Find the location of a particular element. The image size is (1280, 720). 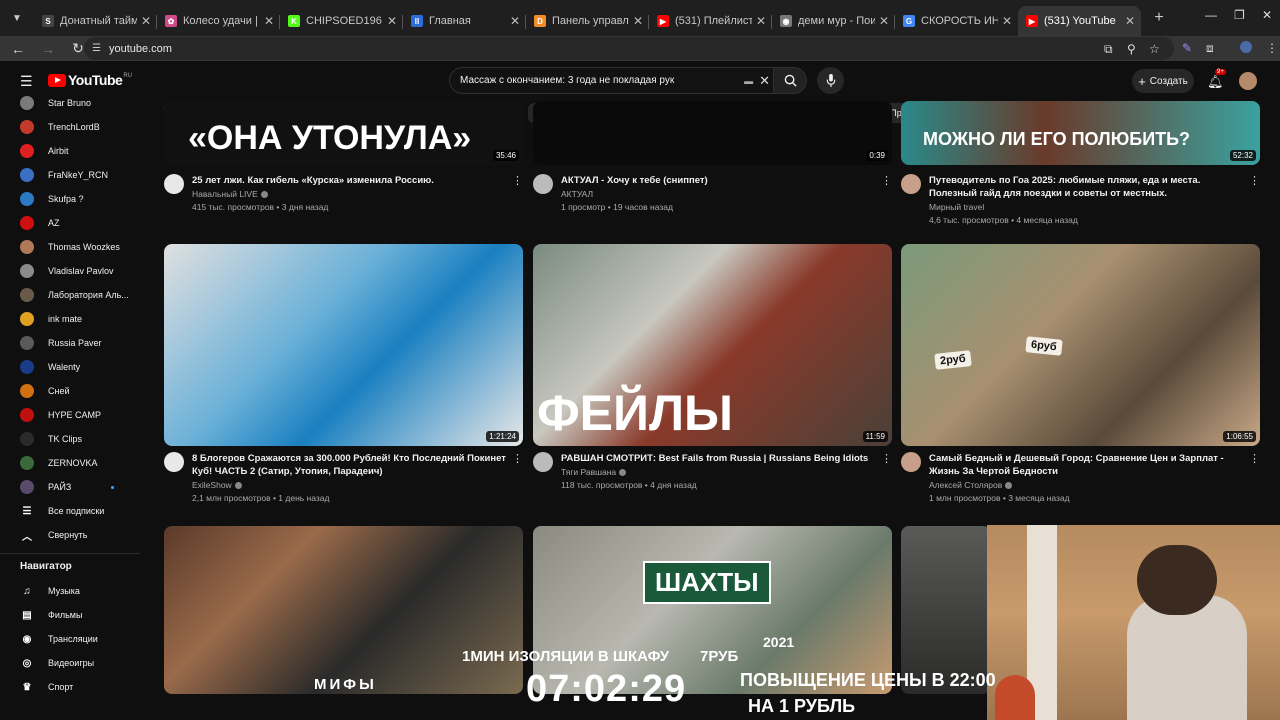

site-info-icon: ☰ is located at coordinates (96, 48).